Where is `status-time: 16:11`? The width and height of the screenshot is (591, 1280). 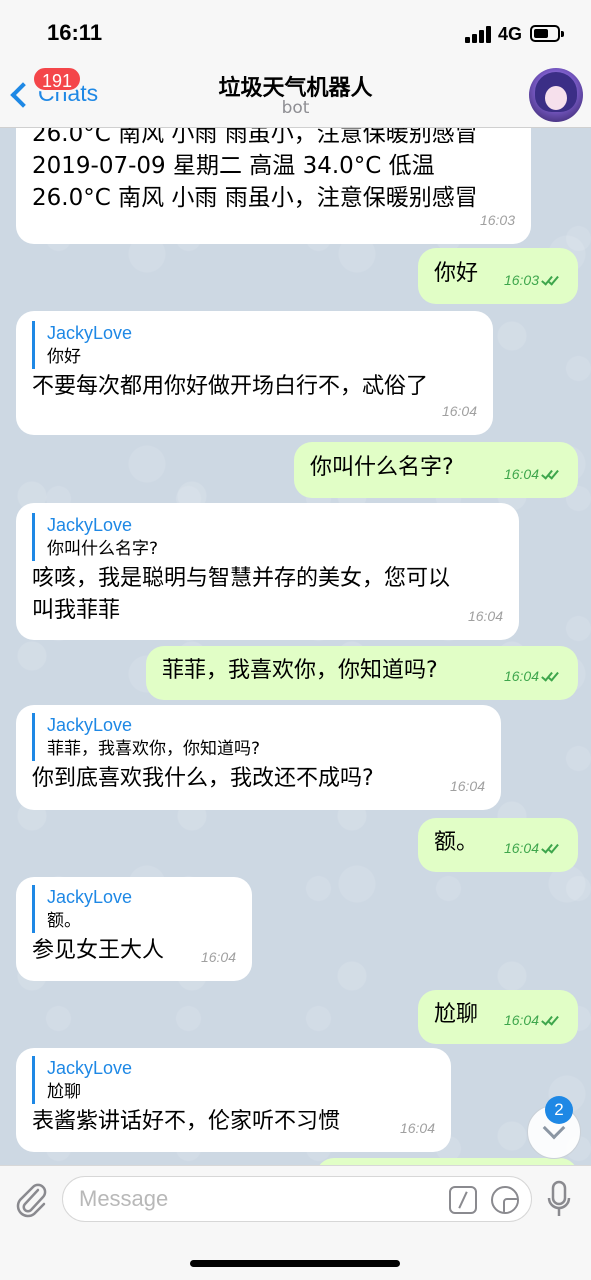
status-time: 16:11 is located at coordinates (75, 32).